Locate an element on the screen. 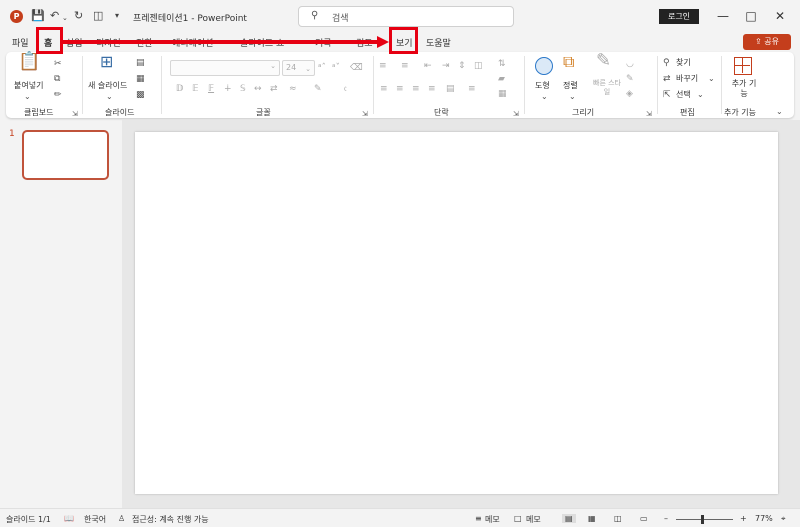  align-text-icon: ▰ is located at coordinates (501, 79).